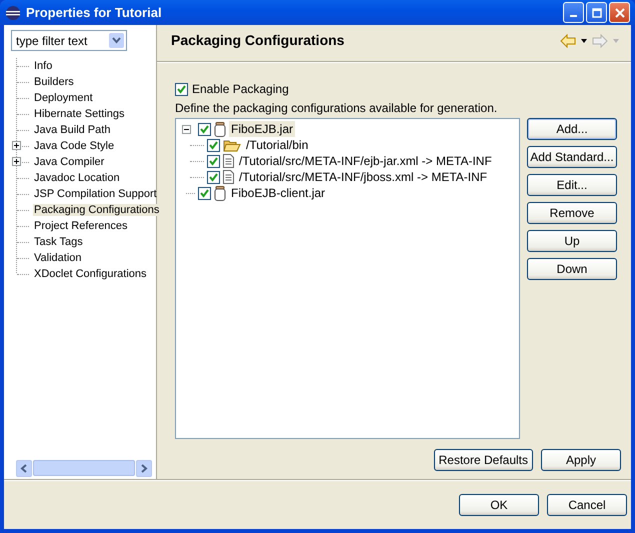  What do you see at coordinates (13, 12) in the screenshot?
I see `eclipse-icon` at bounding box center [13, 12].